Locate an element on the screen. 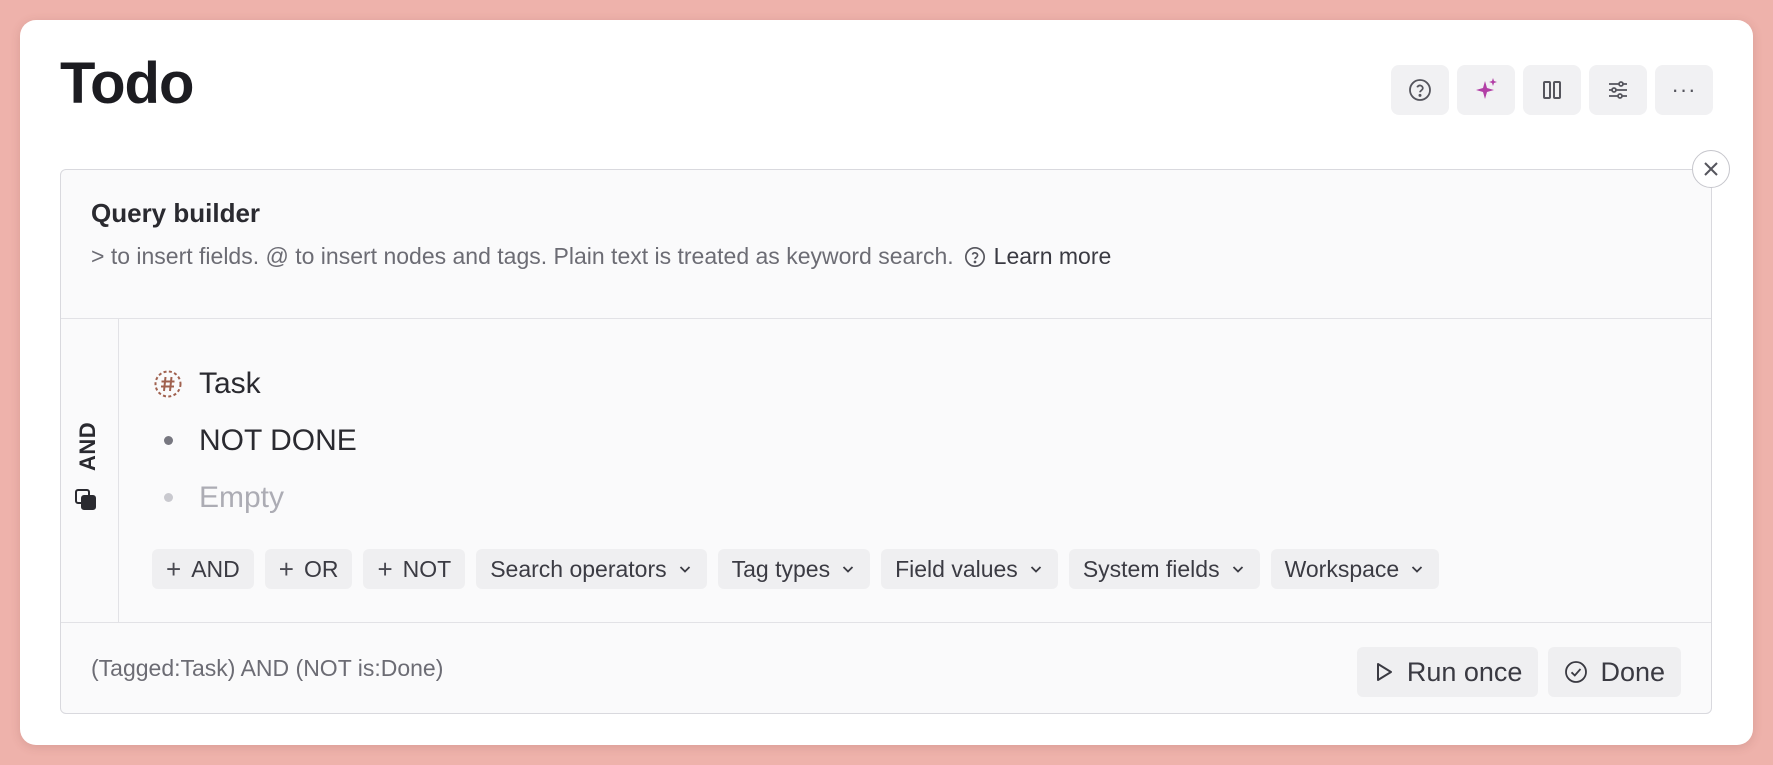 The width and height of the screenshot is (1773, 765). condition-item: Task is located at coordinates (255, 383).